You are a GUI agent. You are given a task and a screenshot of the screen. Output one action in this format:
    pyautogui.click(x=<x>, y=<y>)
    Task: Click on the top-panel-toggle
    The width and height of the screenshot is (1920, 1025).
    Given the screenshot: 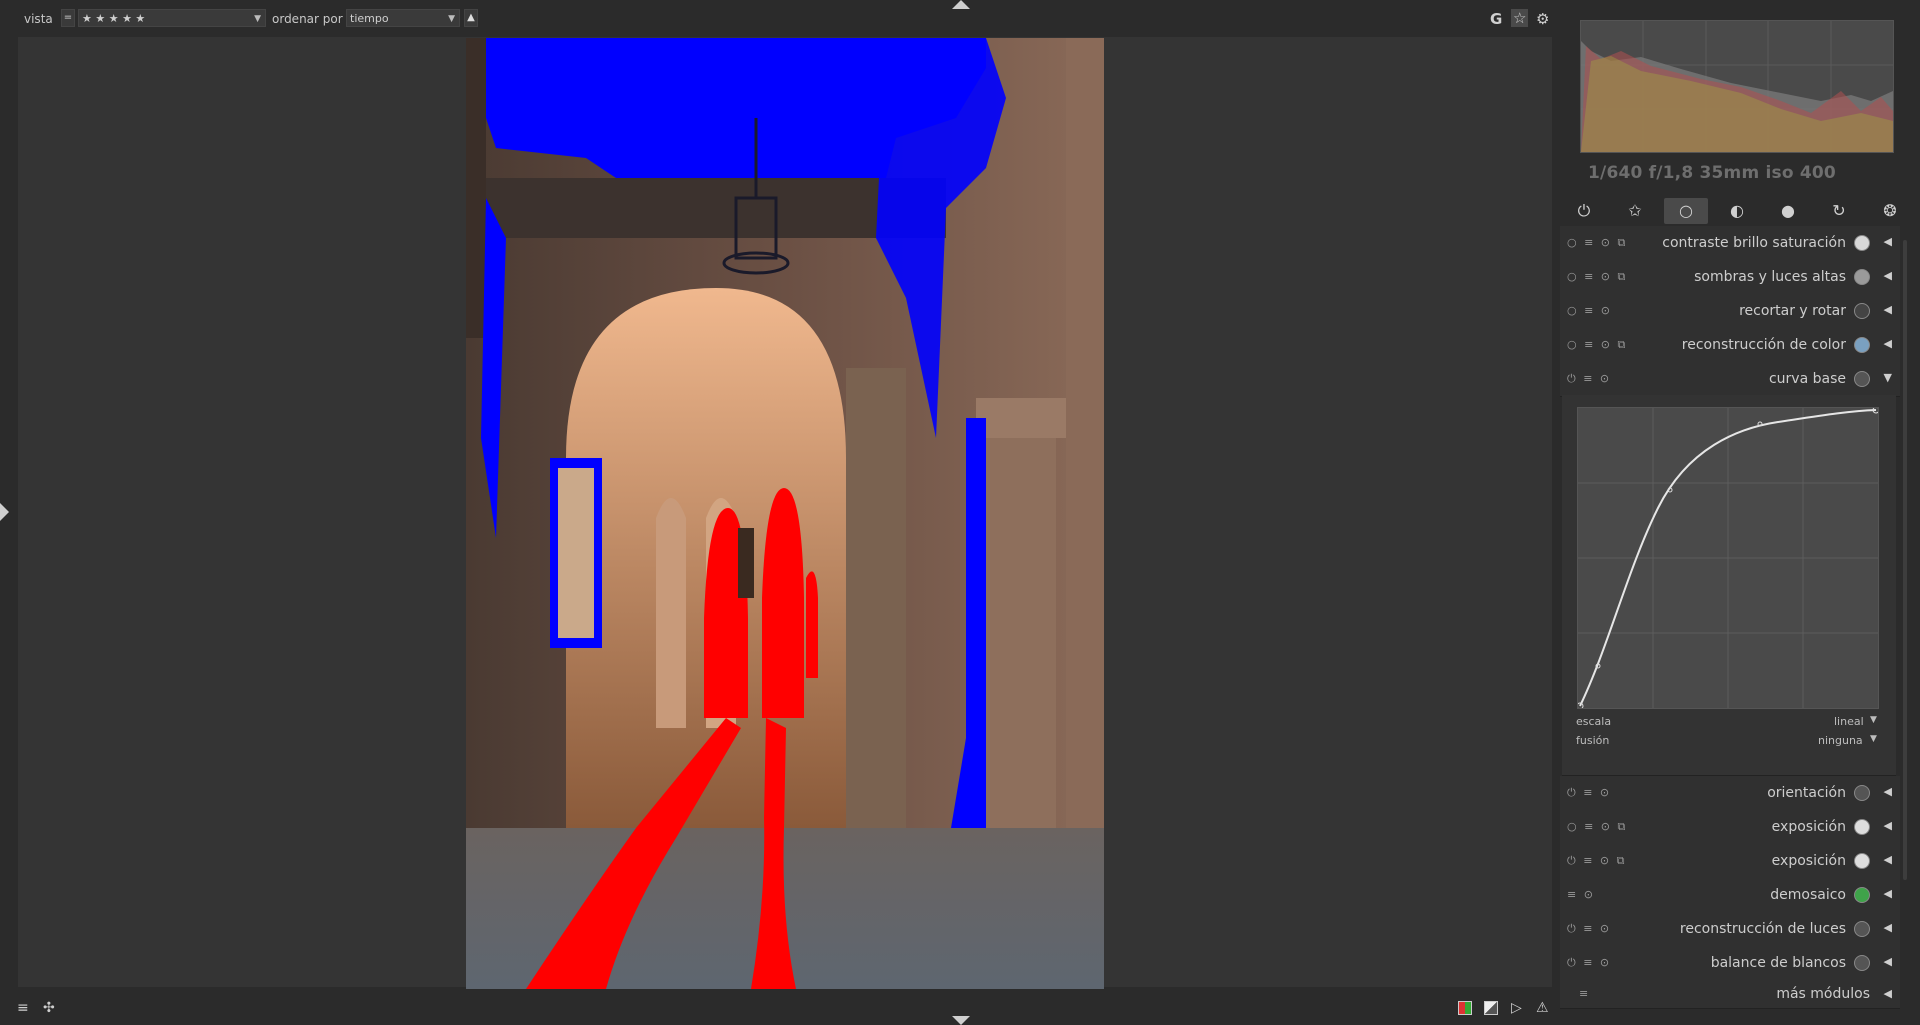 What is the action you would take?
    pyautogui.click(x=961, y=4)
    